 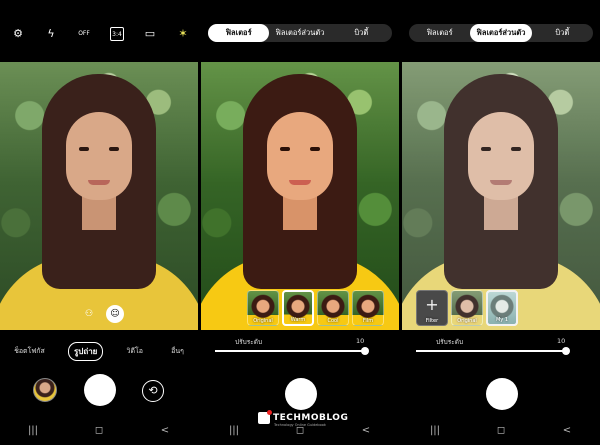 I want to click on plus-icon: +, so click(x=432, y=304).